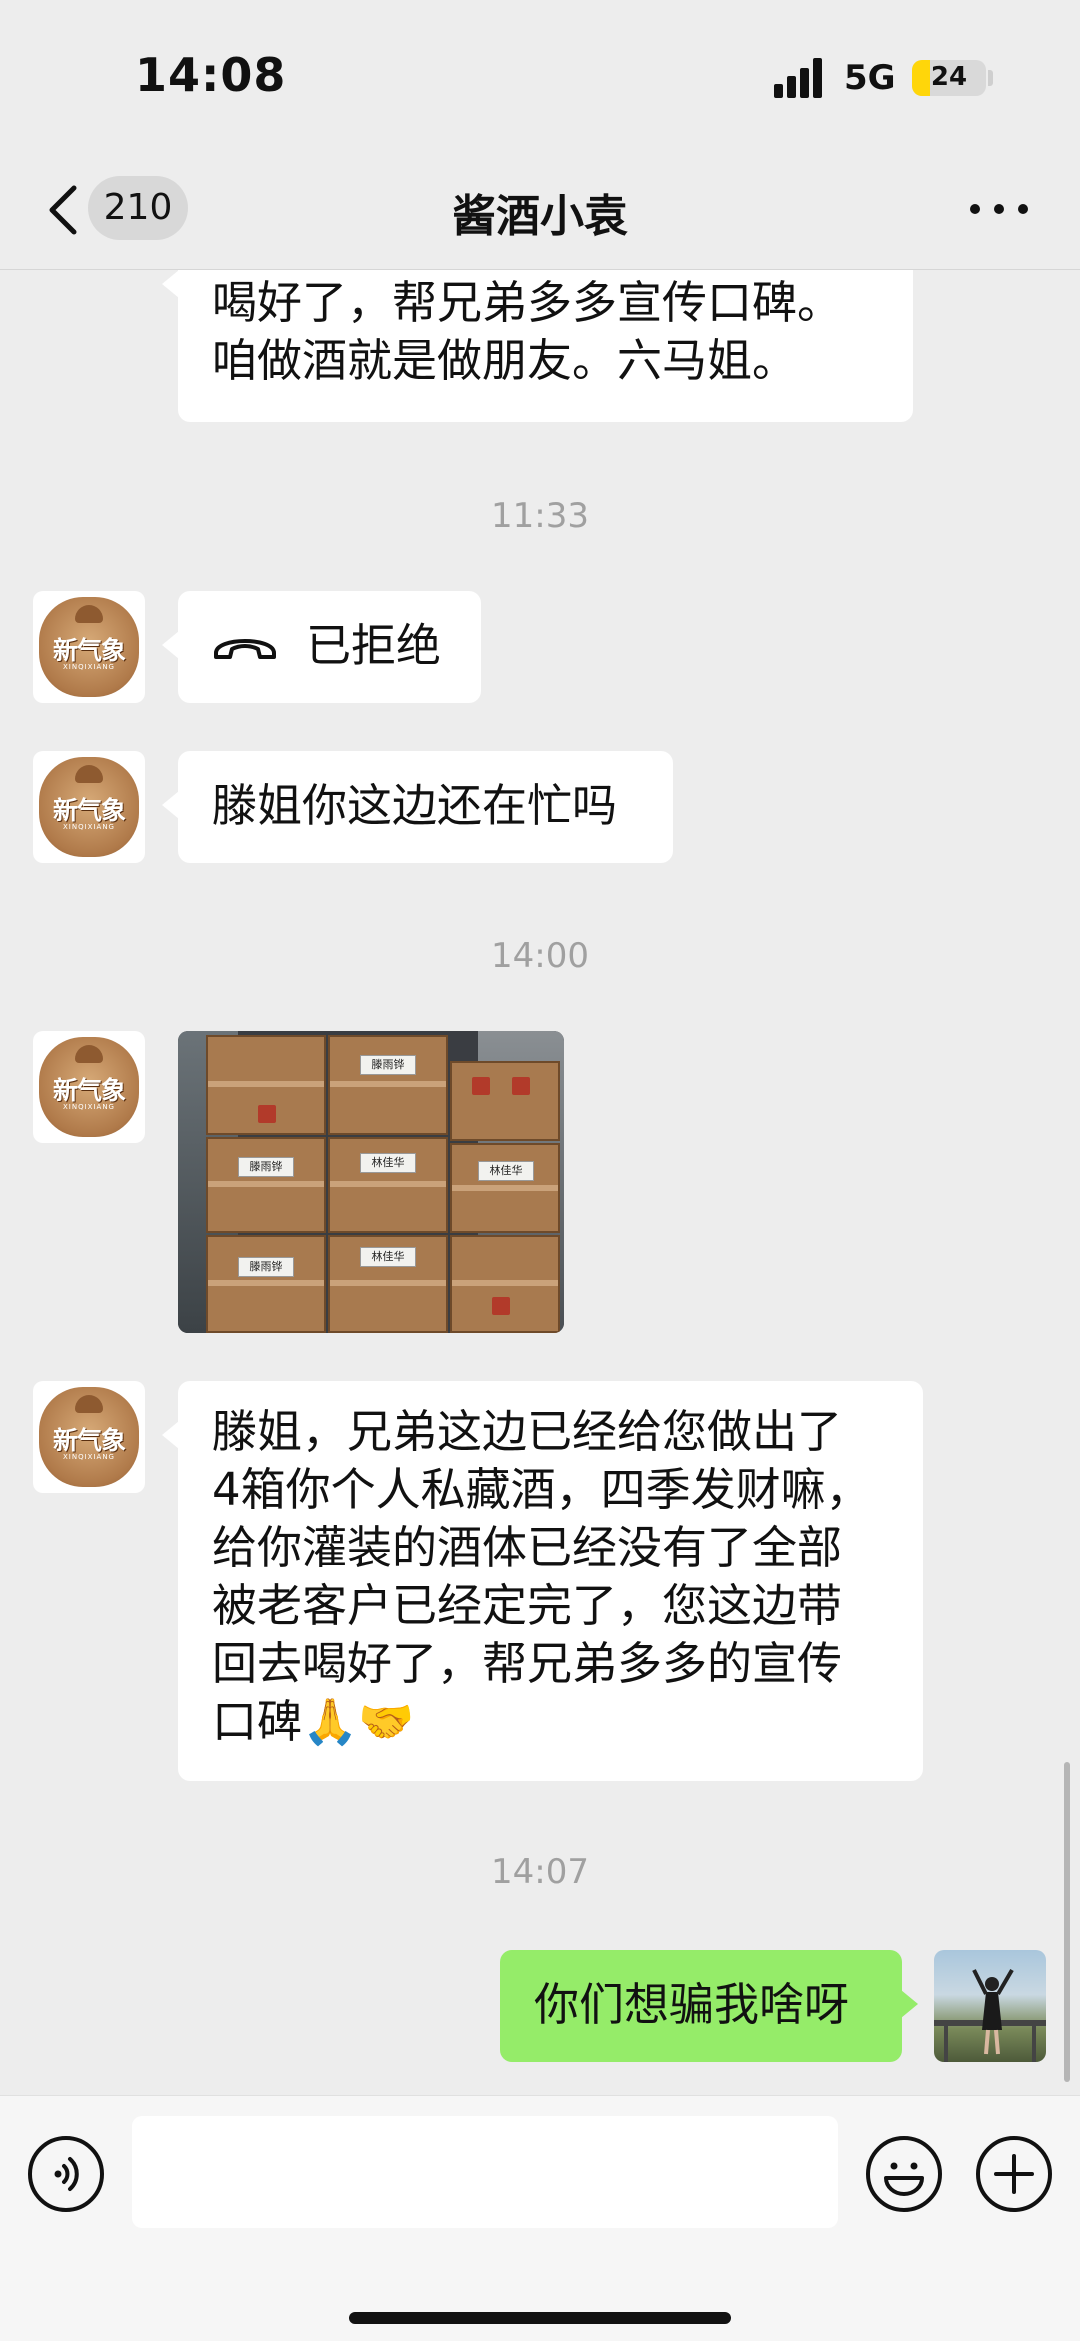  I want to click on image-message-liquor-boxes: 滕雨铧 滕雨铧 林佳华 林佳华 滕雨铧 林佳华, so click(371, 1182).